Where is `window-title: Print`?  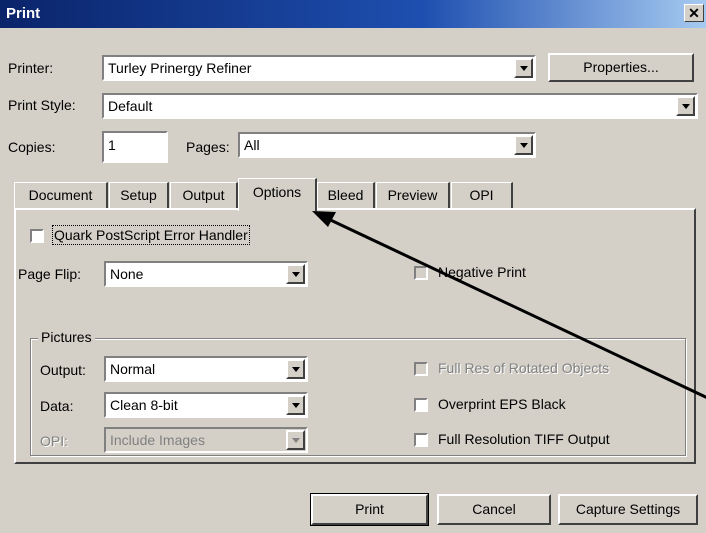 window-title: Print is located at coordinates (23, 13).